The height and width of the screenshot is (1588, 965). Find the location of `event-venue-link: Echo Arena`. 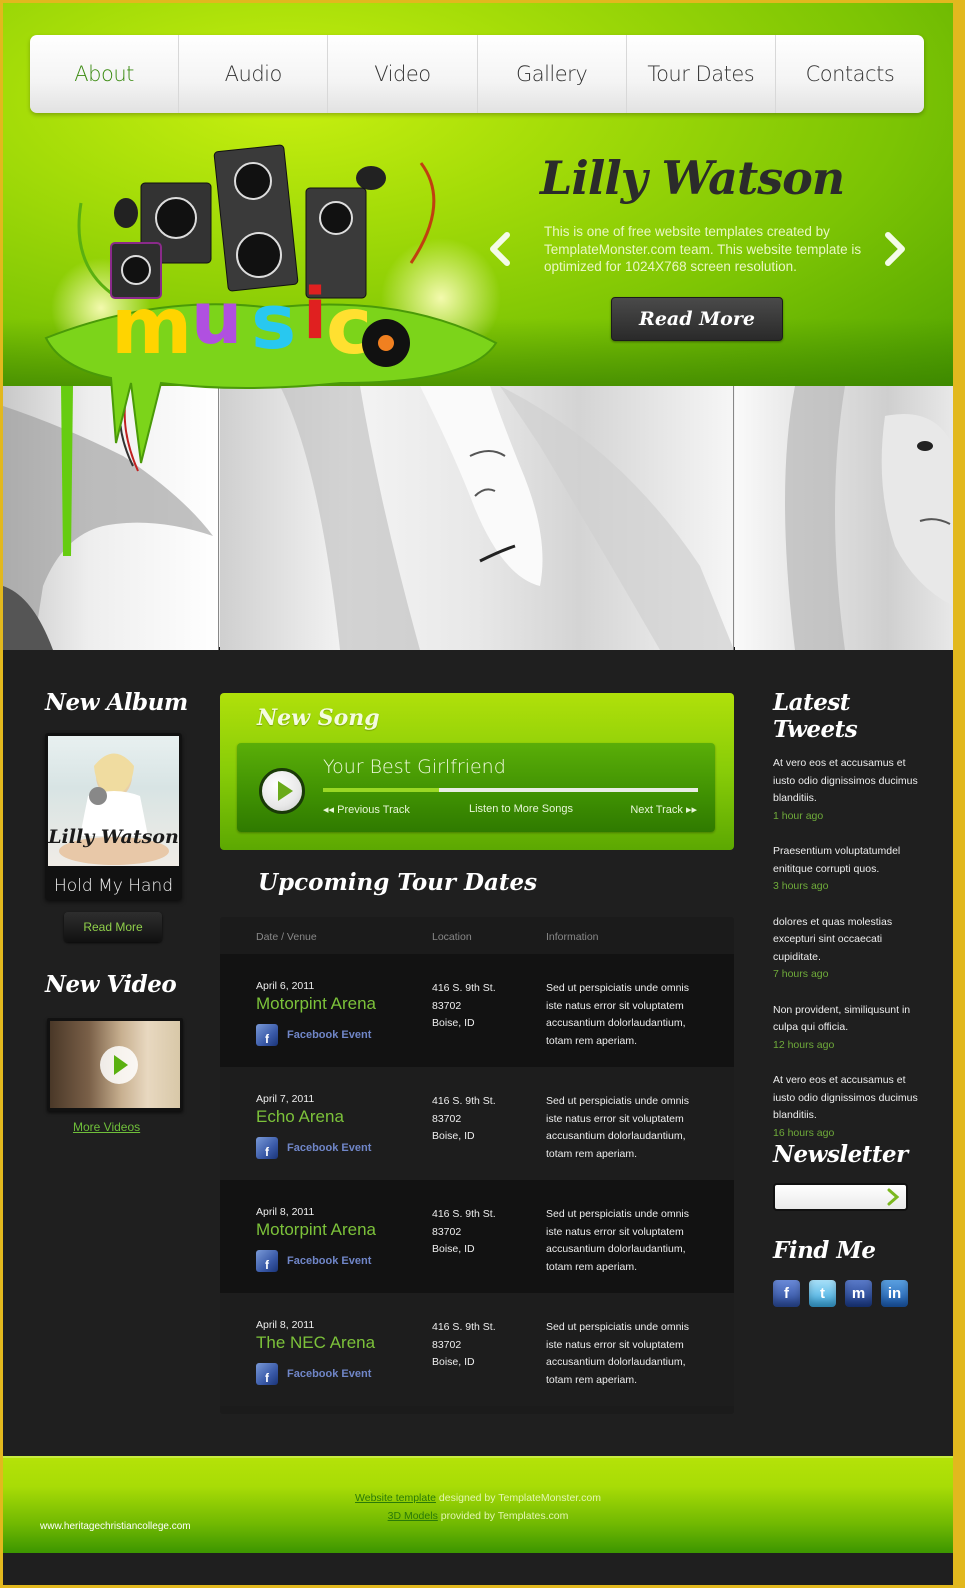

event-venue-link: Echo Arena is located at coordinates (300, 1117).